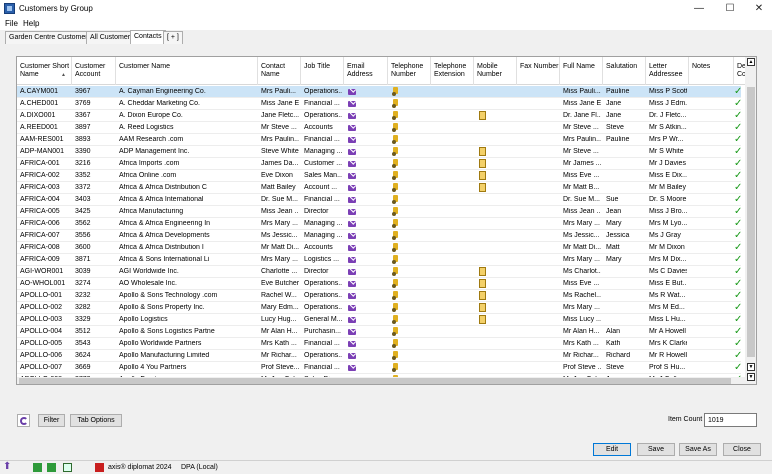 This screenshot has height=474, width=772. Describe the element at coordinates (187, 71) in the screenshot. I see `column-header: Customer Name` at that location.